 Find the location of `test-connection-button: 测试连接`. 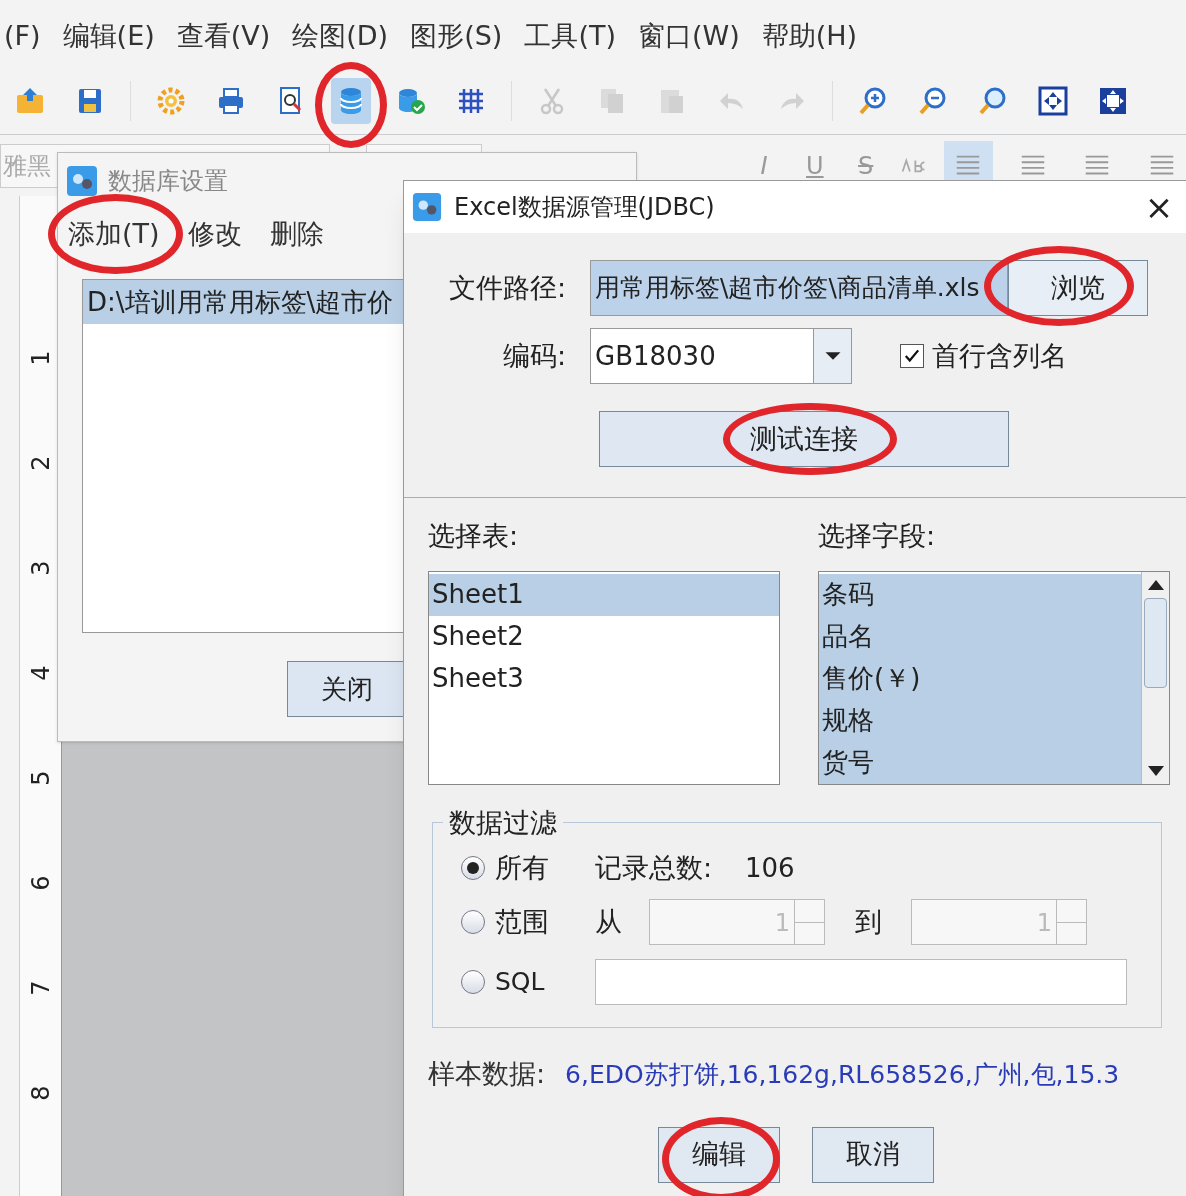

test-connection-button: 测试连接 is located at coordinates (804, 439).